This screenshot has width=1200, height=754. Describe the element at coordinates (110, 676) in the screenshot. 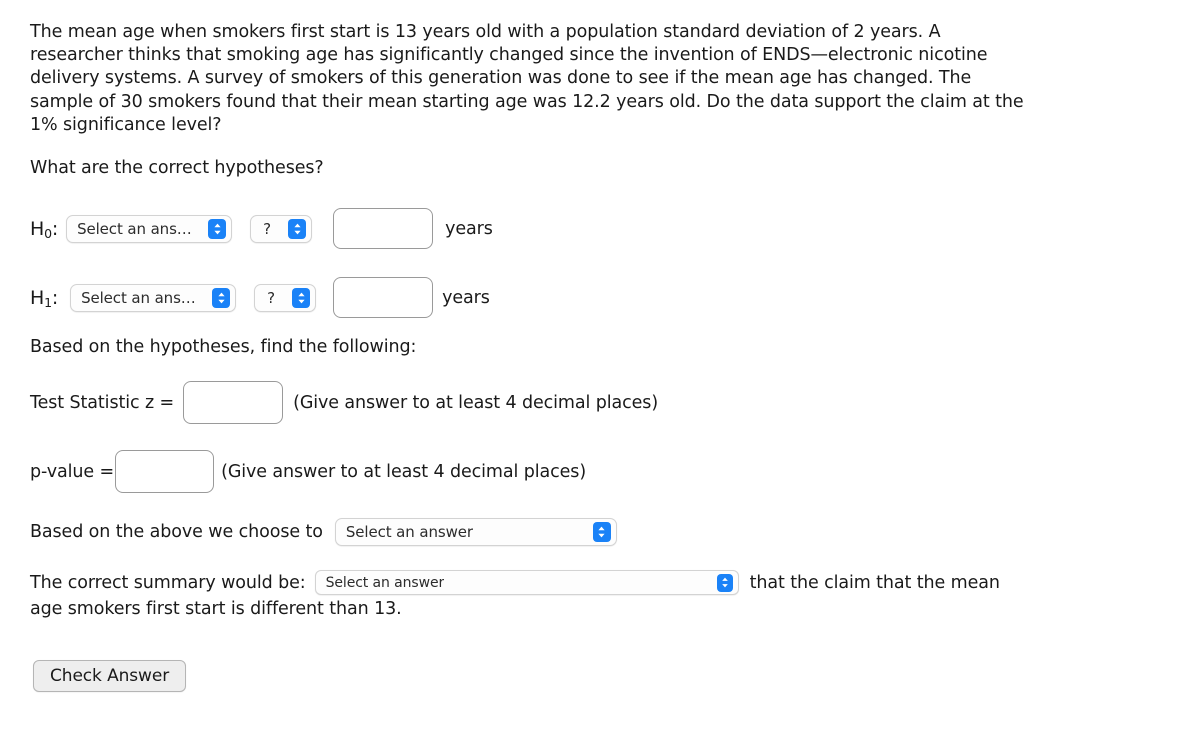

I see `check-answer-button: Check Answer` at that location.